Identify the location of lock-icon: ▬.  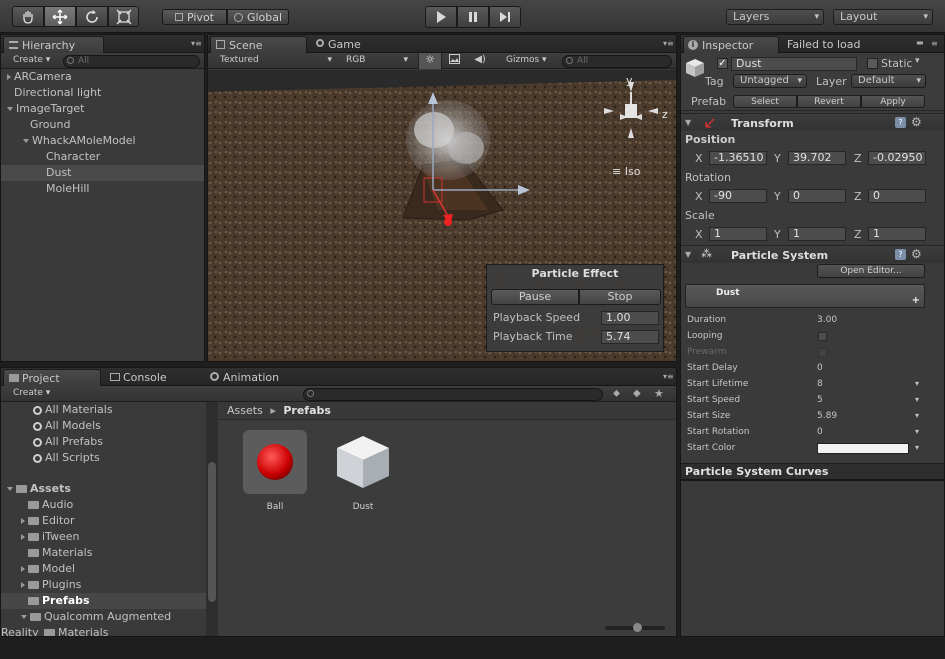
(921, 42).